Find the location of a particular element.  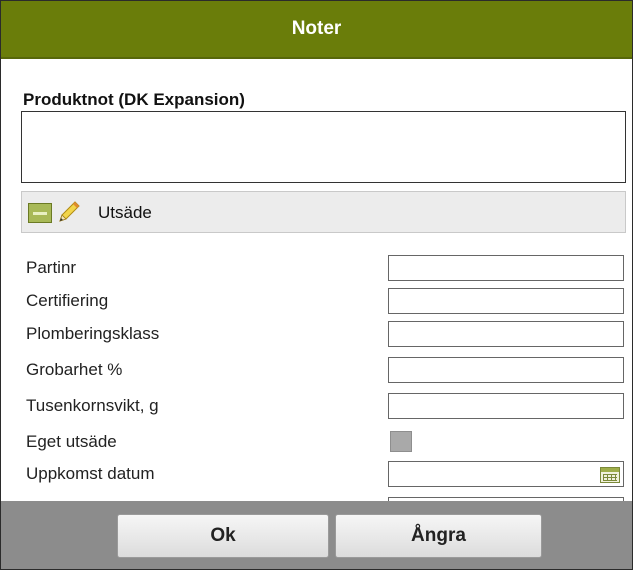

field-label: Tusenkornsvikt, g is located at coordinates (92, 405).